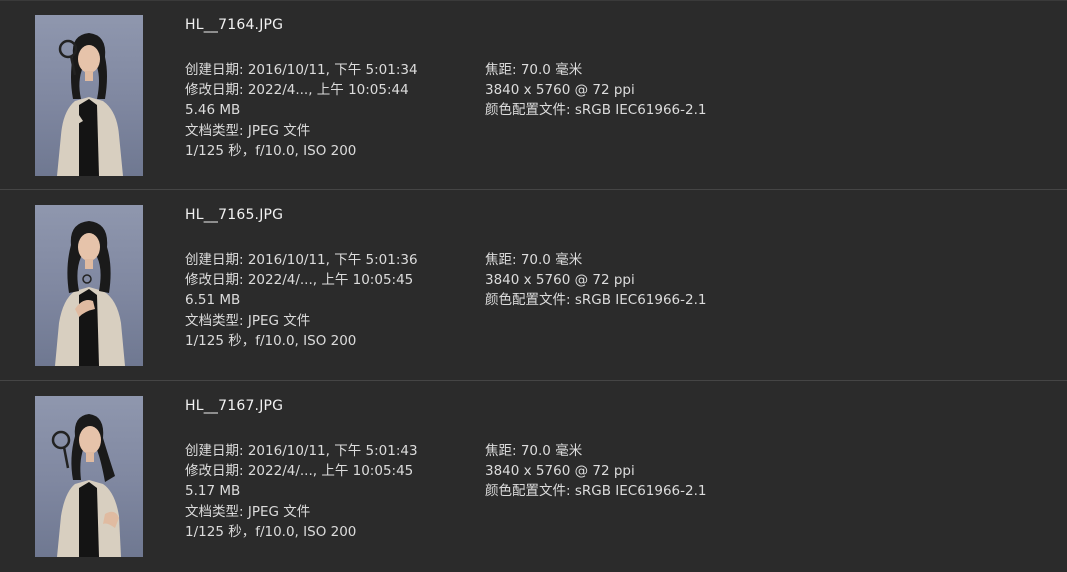 This screenshot has width=1067, height=572. What do you see at coordinates (297, 90) in the screenshot?
I see `modified-date: 修改日期: 2022/4..., 上午 10:05:44` at bounding box center [297, 90].